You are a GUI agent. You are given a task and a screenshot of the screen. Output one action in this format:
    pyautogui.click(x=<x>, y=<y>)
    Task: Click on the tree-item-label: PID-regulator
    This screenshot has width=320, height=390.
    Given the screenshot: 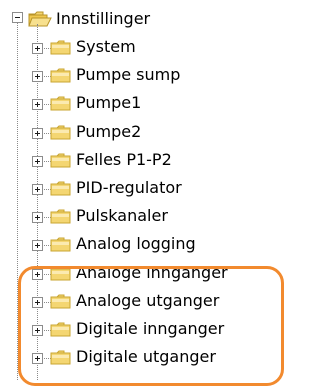 What is the action you would take?
    pyautogui.click(x=129, y=188)
    